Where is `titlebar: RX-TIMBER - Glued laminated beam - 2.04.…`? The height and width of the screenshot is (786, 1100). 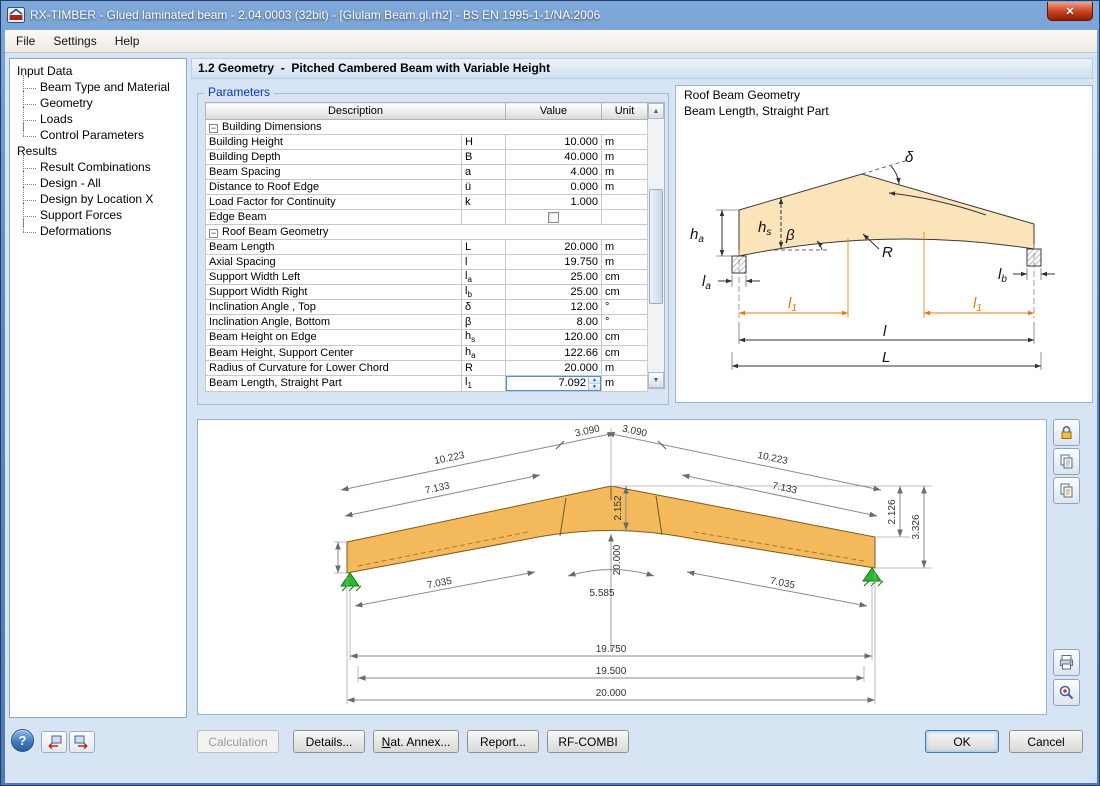 titlebar: RX-TIMBER - Glued laminated beam - 2.04.… is located at coordinates (550, 15).